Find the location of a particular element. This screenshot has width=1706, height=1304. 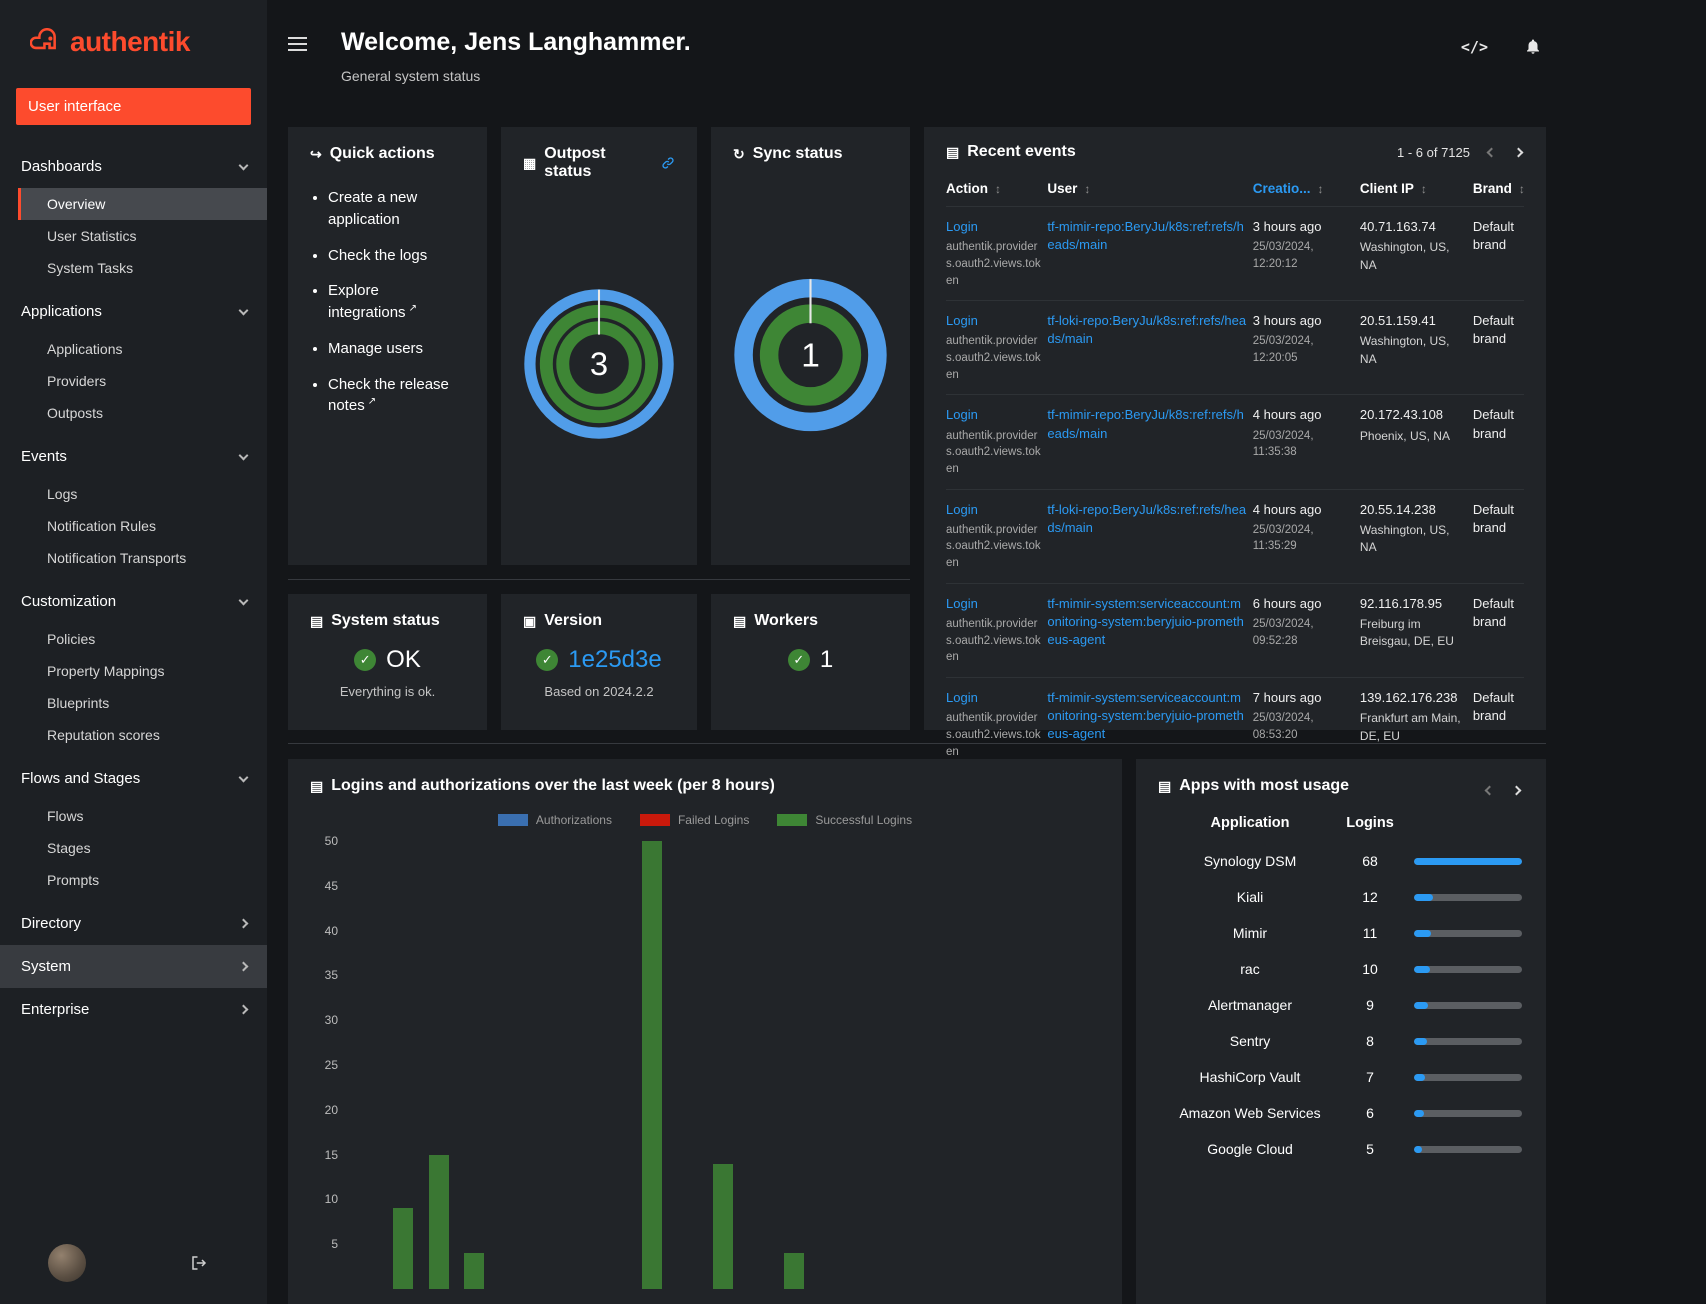

sidebar-item-system-tasks: System Tasks is located at coordinates (142, 268).